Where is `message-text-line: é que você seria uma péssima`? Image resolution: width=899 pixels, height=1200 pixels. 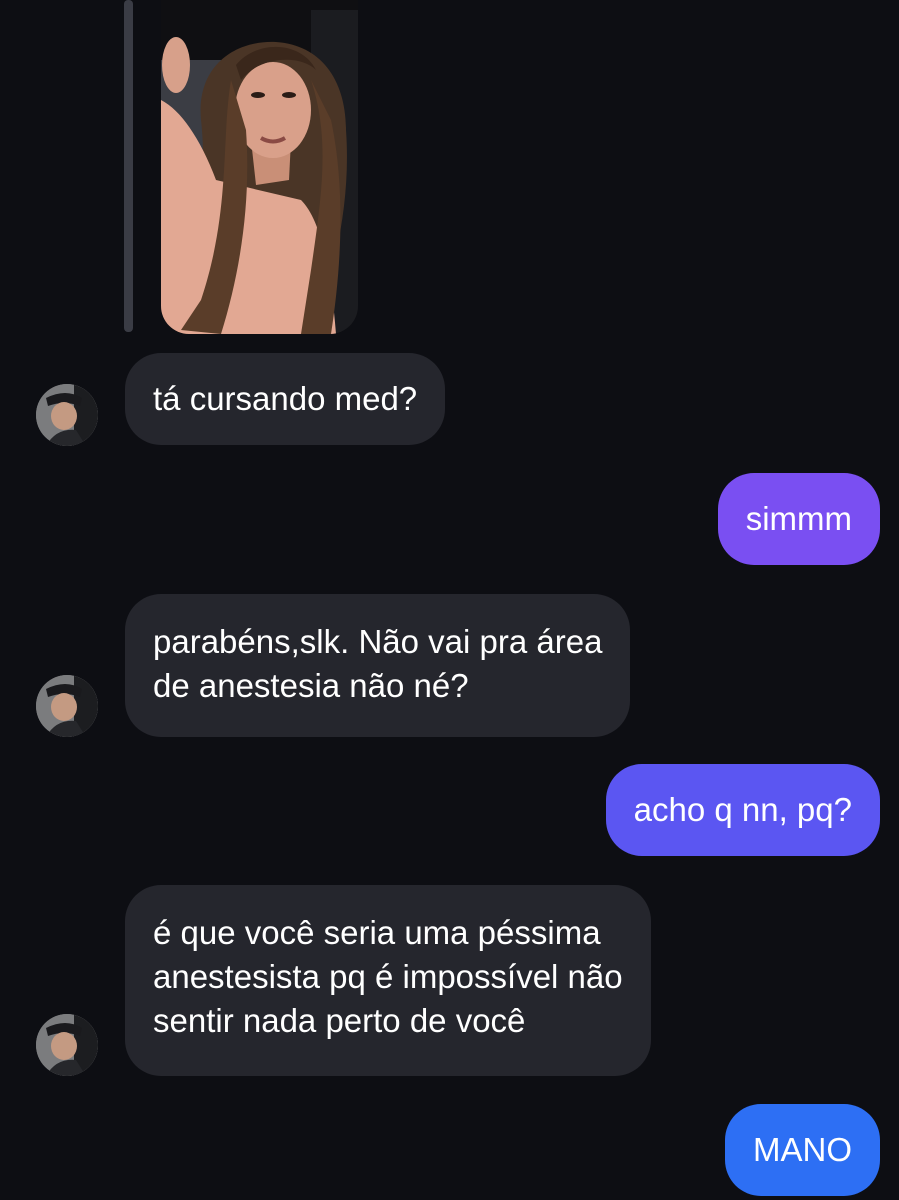
message-text-line: é que você seria uma péssima is located at coordinates (377, 932).